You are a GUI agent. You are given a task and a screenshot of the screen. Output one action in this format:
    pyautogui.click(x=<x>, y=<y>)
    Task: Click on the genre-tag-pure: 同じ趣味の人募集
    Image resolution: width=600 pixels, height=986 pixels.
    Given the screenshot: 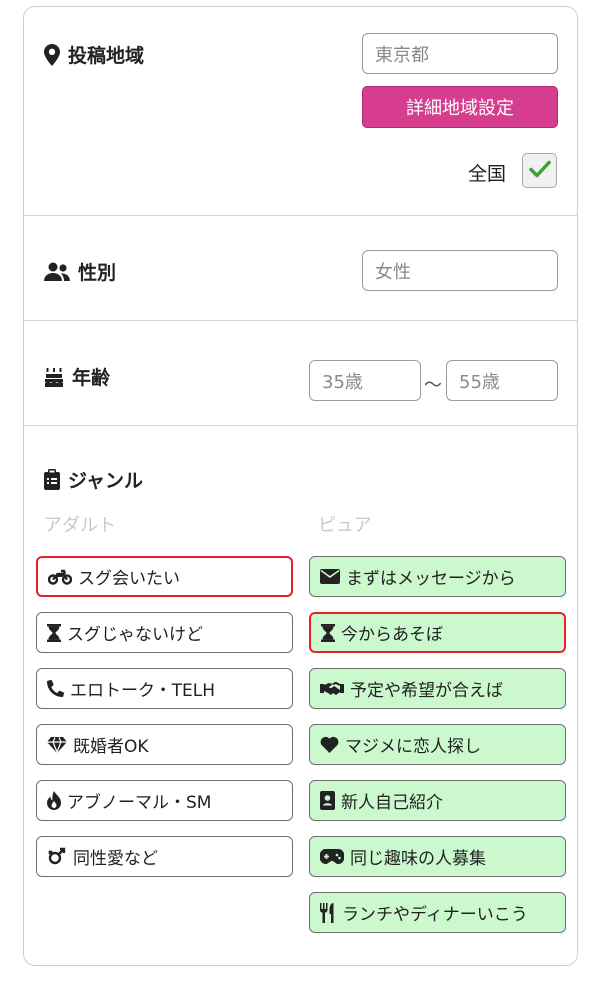 What is the action you would take?
    pyautogui.click(x=437, y=856)
    